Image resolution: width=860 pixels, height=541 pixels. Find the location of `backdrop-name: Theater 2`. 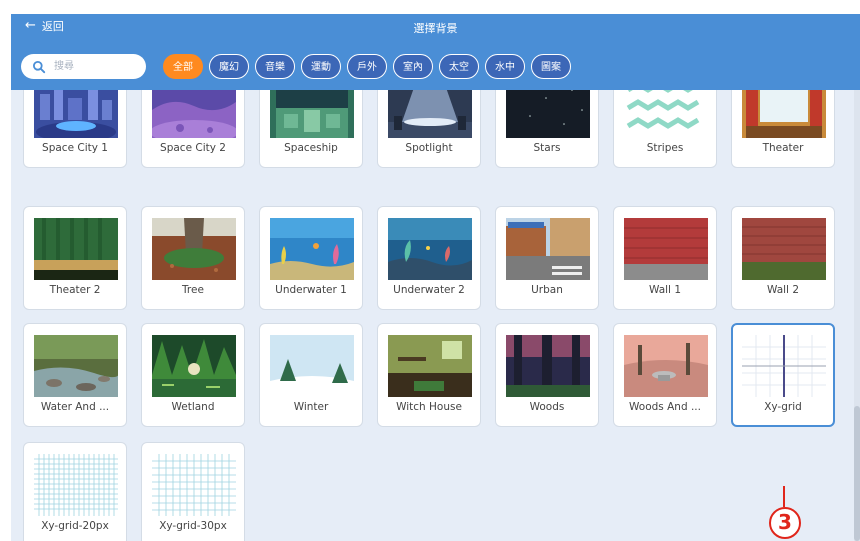

backdrop-name: Theater 2 is located at coordinates (75, 290).